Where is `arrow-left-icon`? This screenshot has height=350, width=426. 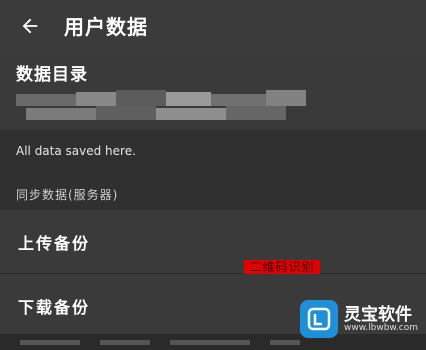 arrow-left-icon is located at coordinates (30, 26).